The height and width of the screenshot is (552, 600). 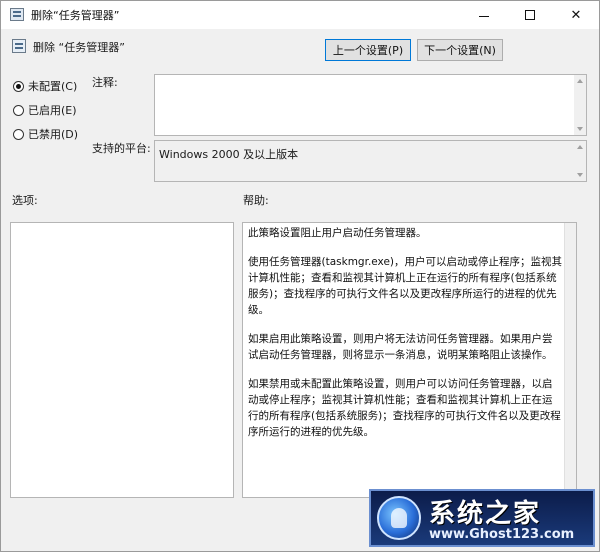 I want to click on watermark-title: 系统之家, so click(x=485, y=514).